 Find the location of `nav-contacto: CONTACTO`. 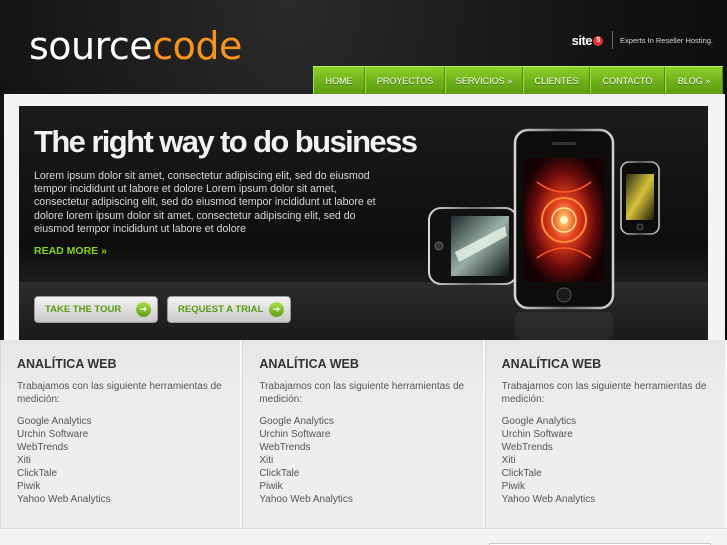

nav-contacto: CONTACTO is located at coordinates (627, 80).